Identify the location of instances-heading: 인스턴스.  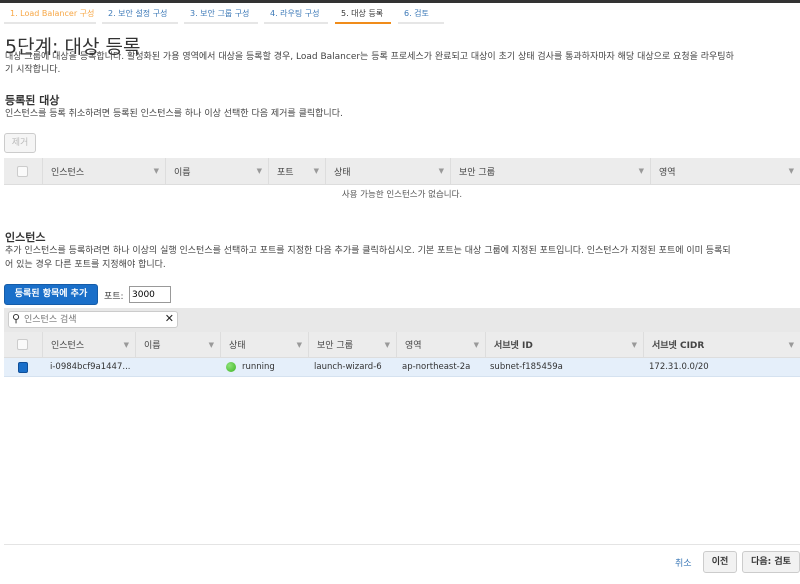
(25, 237).